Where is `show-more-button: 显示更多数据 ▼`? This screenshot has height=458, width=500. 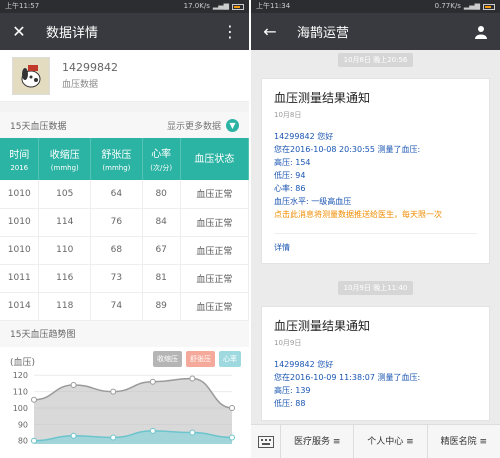
show-more-button: 显示更多数据 ▼ is located at coordinates (202, 125).